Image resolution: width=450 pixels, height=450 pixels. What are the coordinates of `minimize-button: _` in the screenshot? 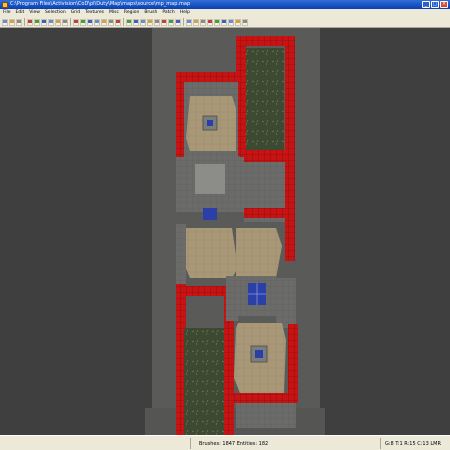 It's located at (426, 4).